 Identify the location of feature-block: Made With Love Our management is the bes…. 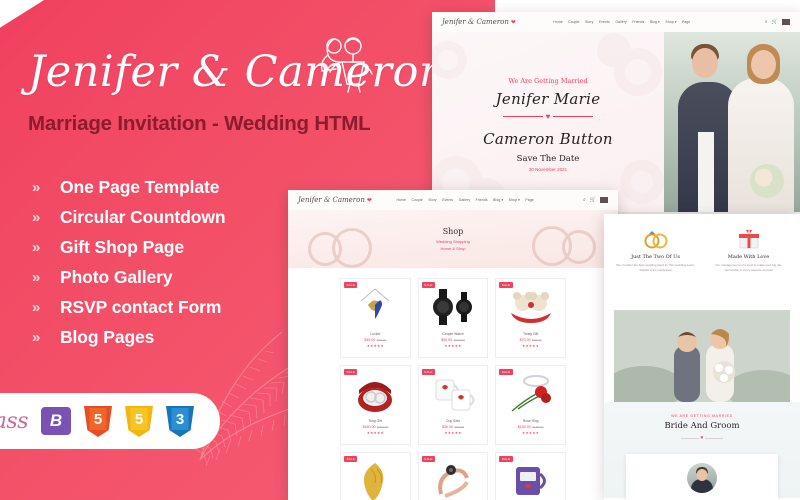
(748, 269).